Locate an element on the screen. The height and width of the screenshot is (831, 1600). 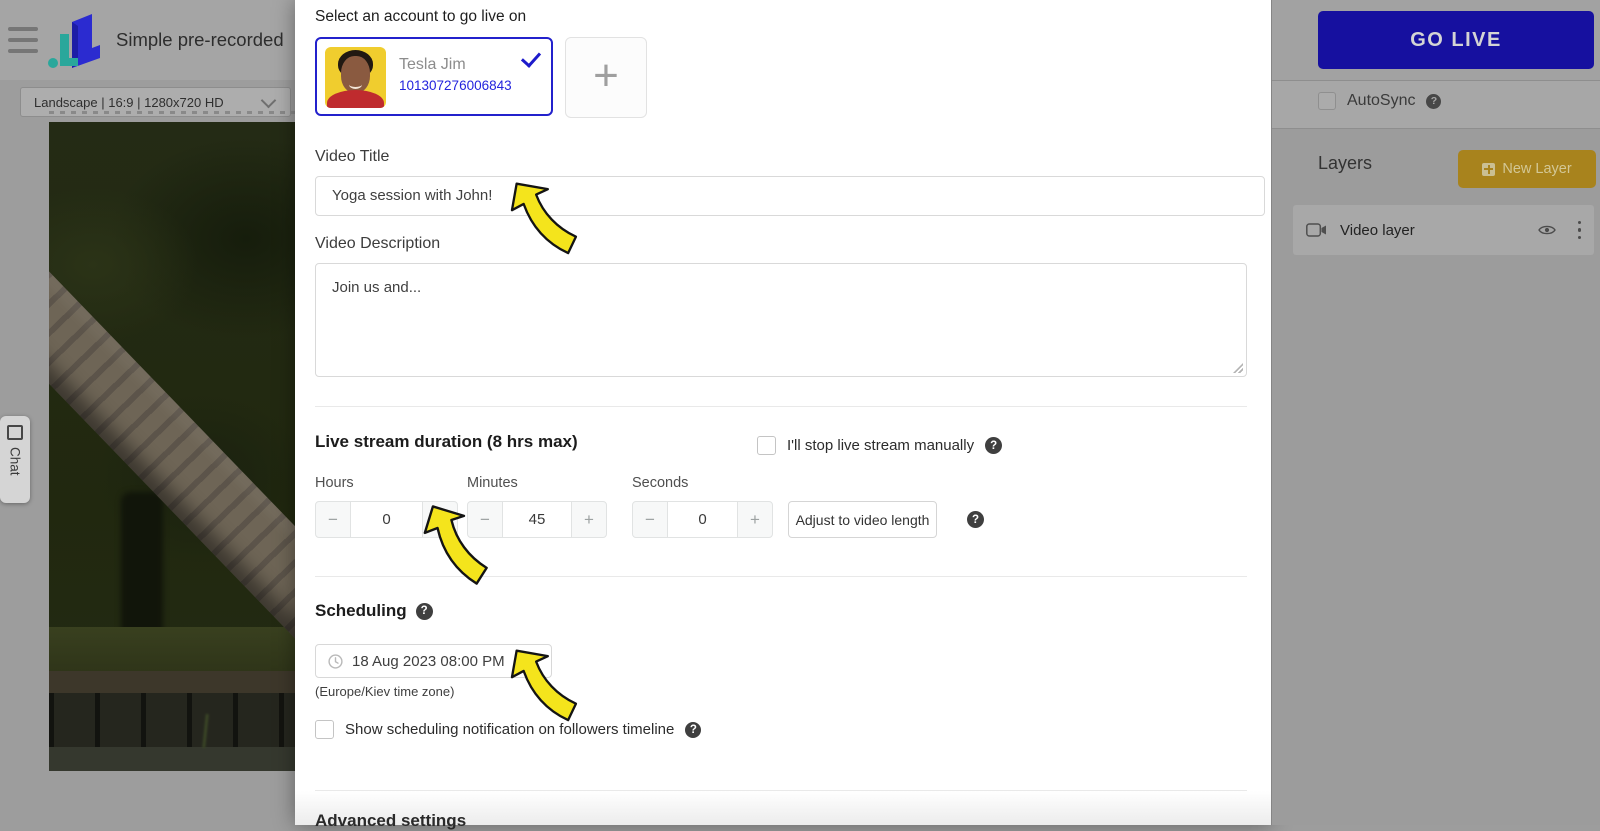
chevron-down-icon is located at coordinates (268, 100).